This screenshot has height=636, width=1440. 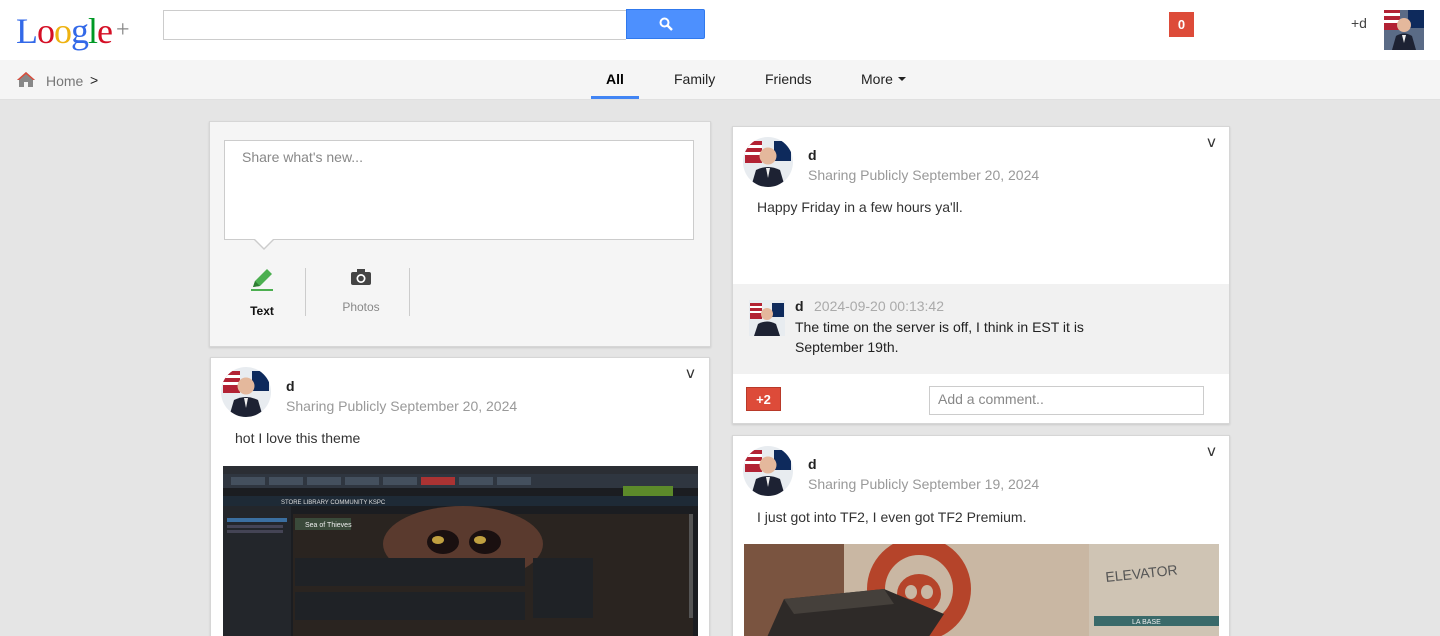 I want to click on comment-input: Add a comment.., so click(x=1066, y=400).